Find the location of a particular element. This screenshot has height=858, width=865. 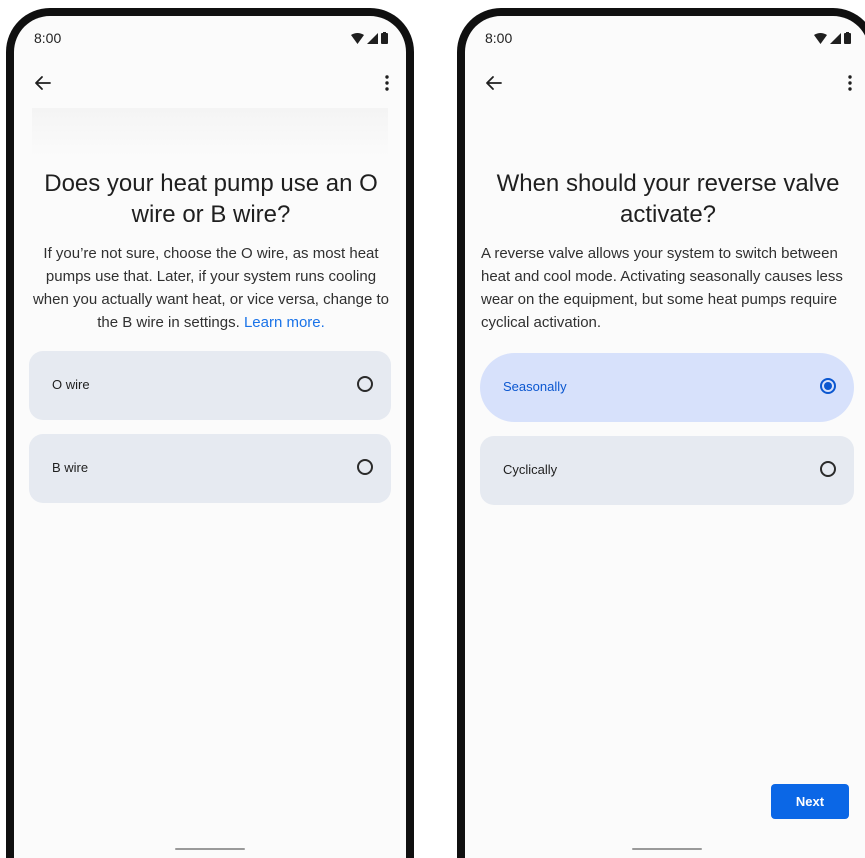

option-label: Seasonally is located at coordinates (535, 386).